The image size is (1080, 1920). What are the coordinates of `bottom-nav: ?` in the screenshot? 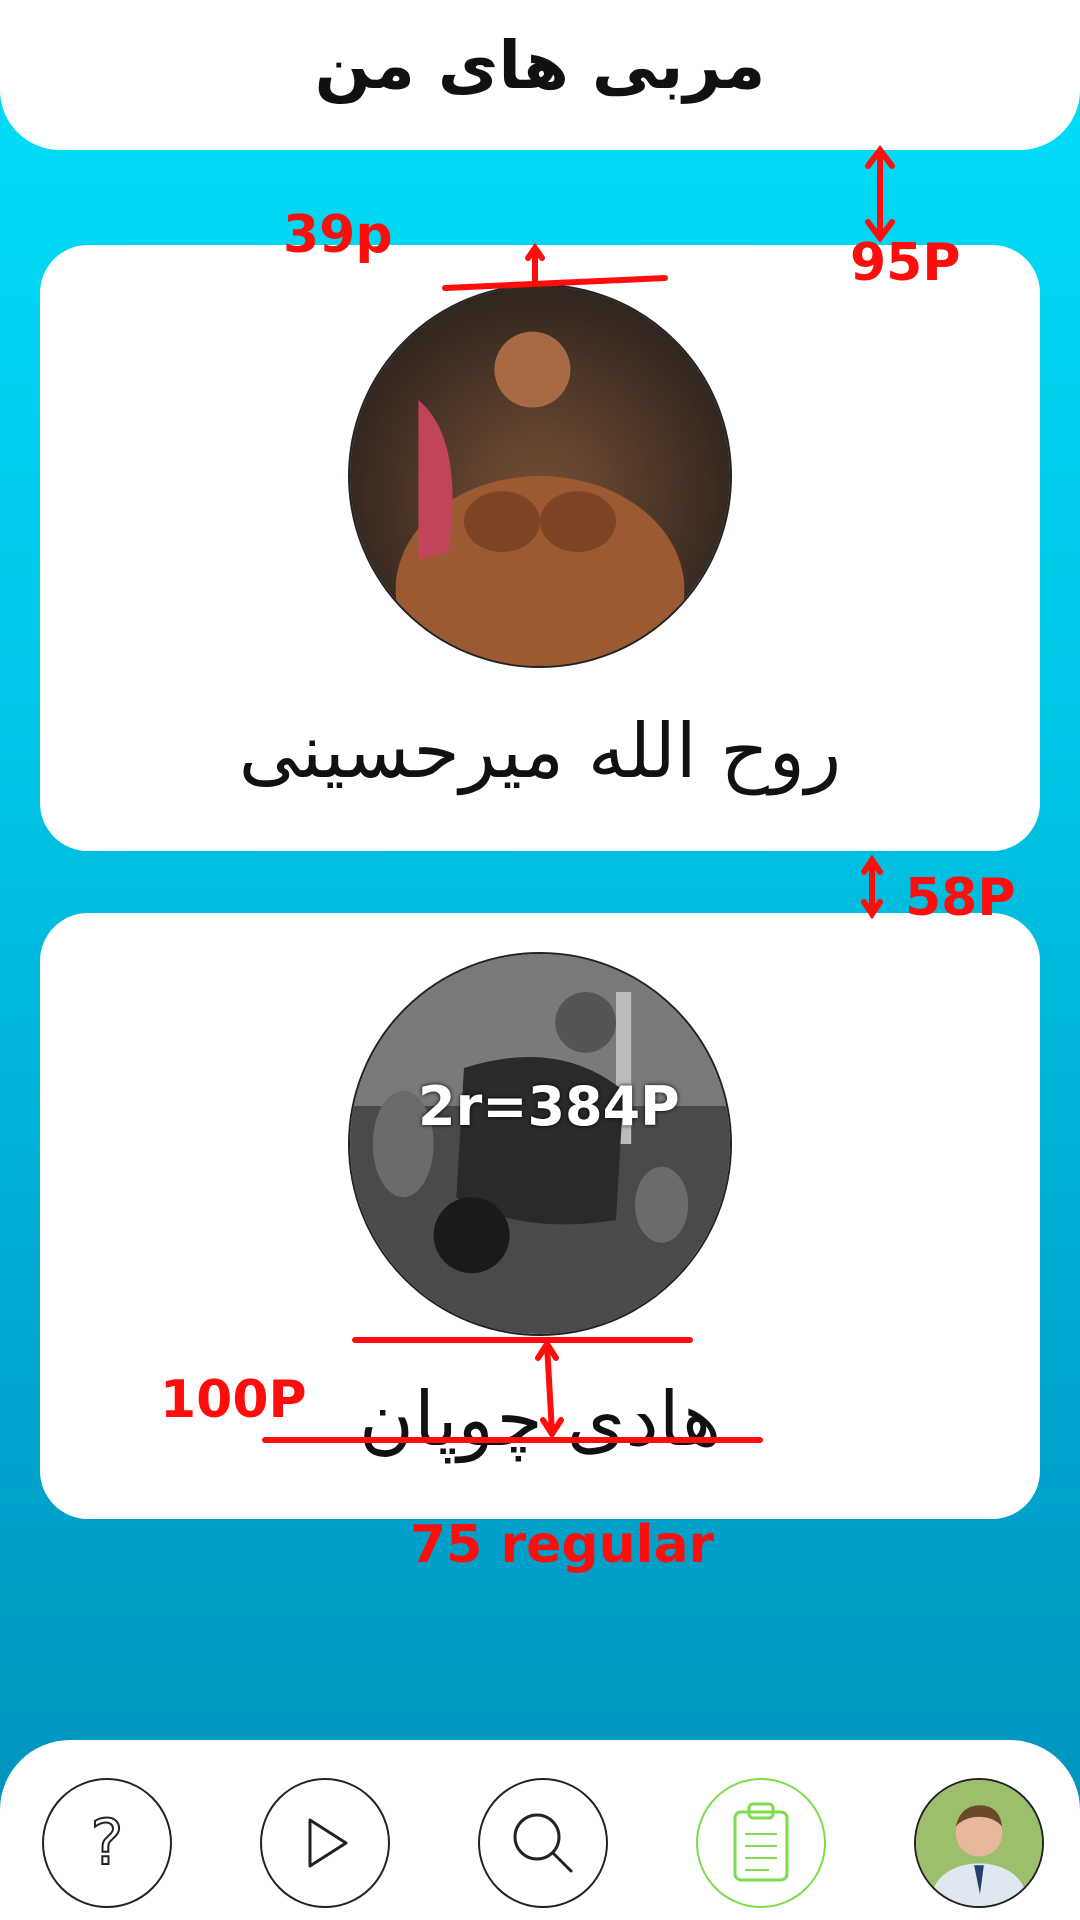 It's located at (540, 1830).